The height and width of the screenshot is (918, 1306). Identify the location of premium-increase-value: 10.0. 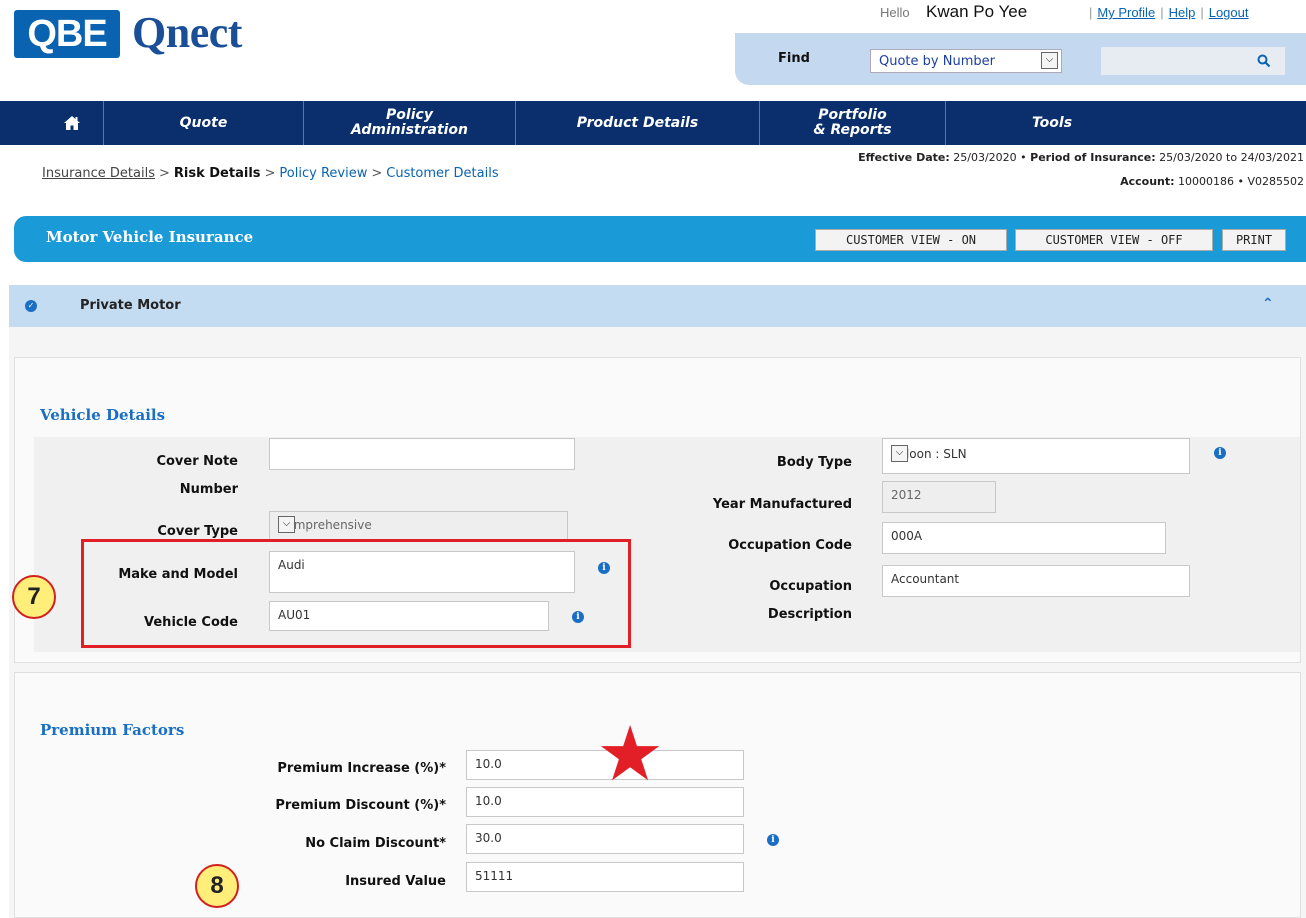
(488, 764).